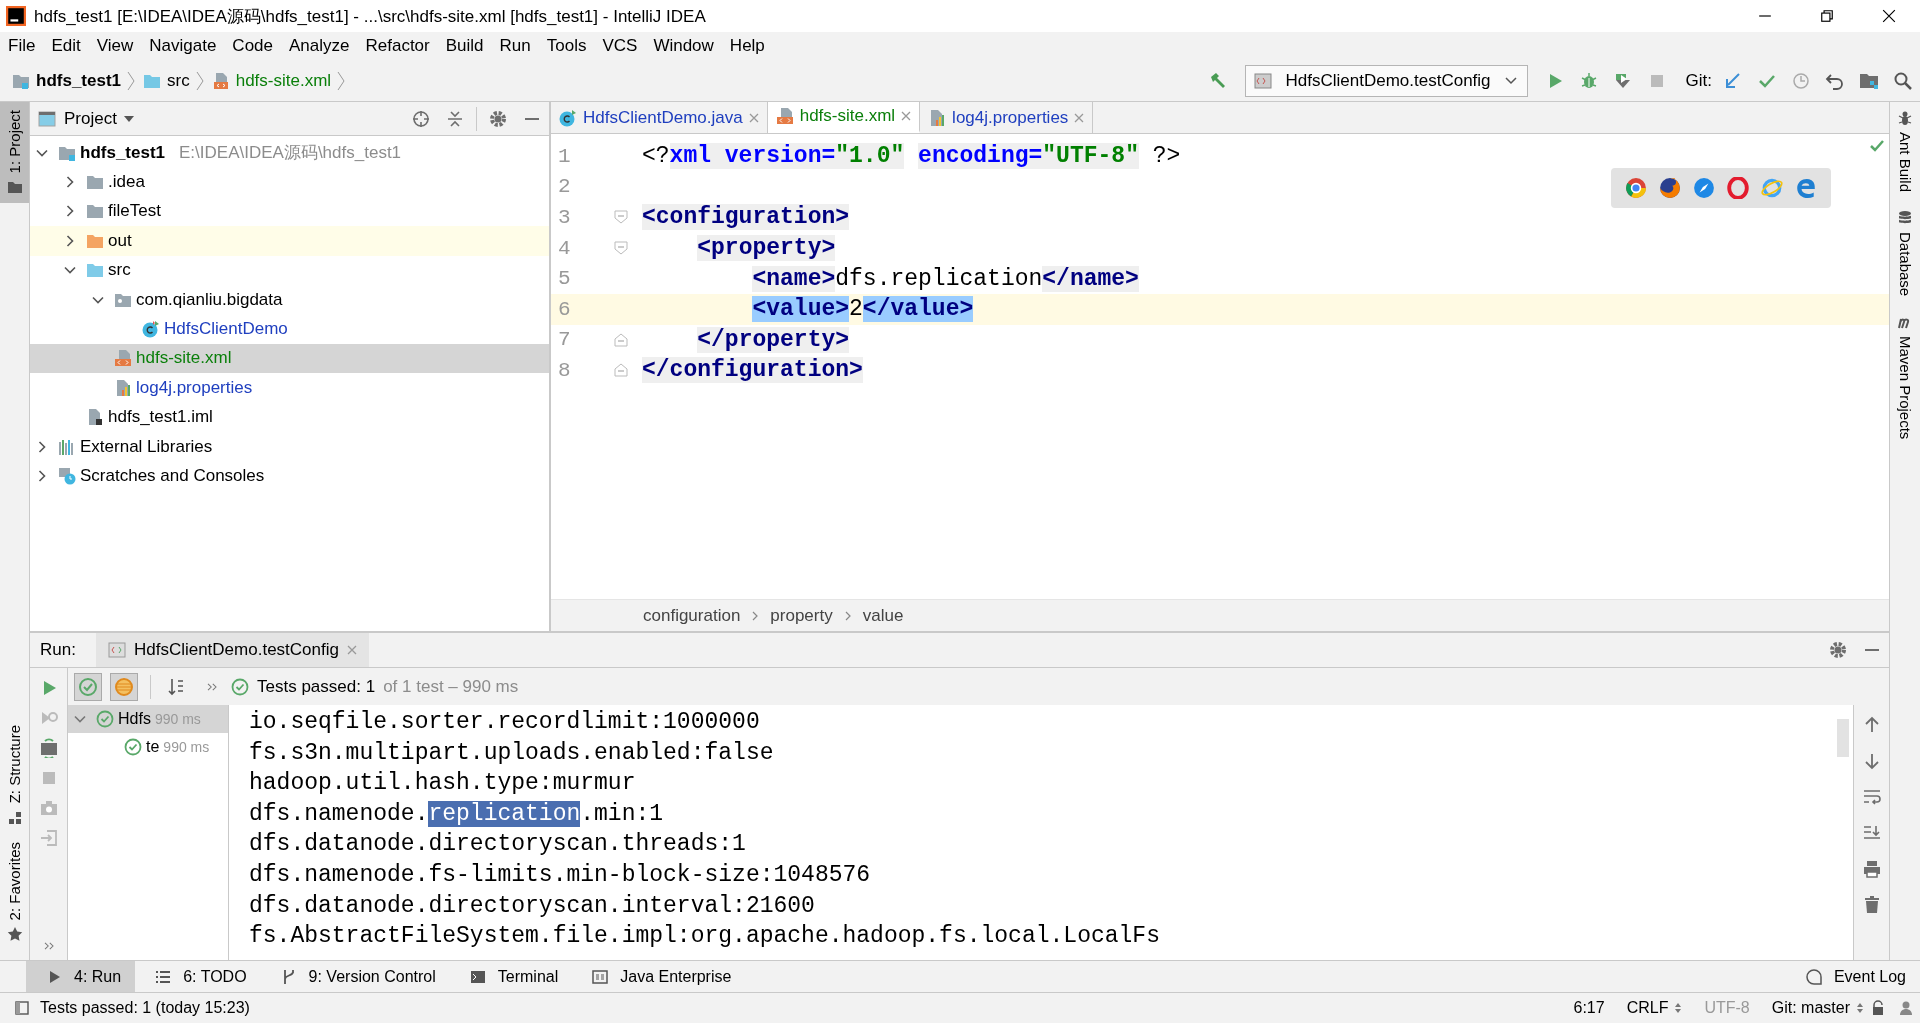  Describe the element at coordinates (511, 976) in the screenshot. I see `tool-window-tab: Terminal` at that location.